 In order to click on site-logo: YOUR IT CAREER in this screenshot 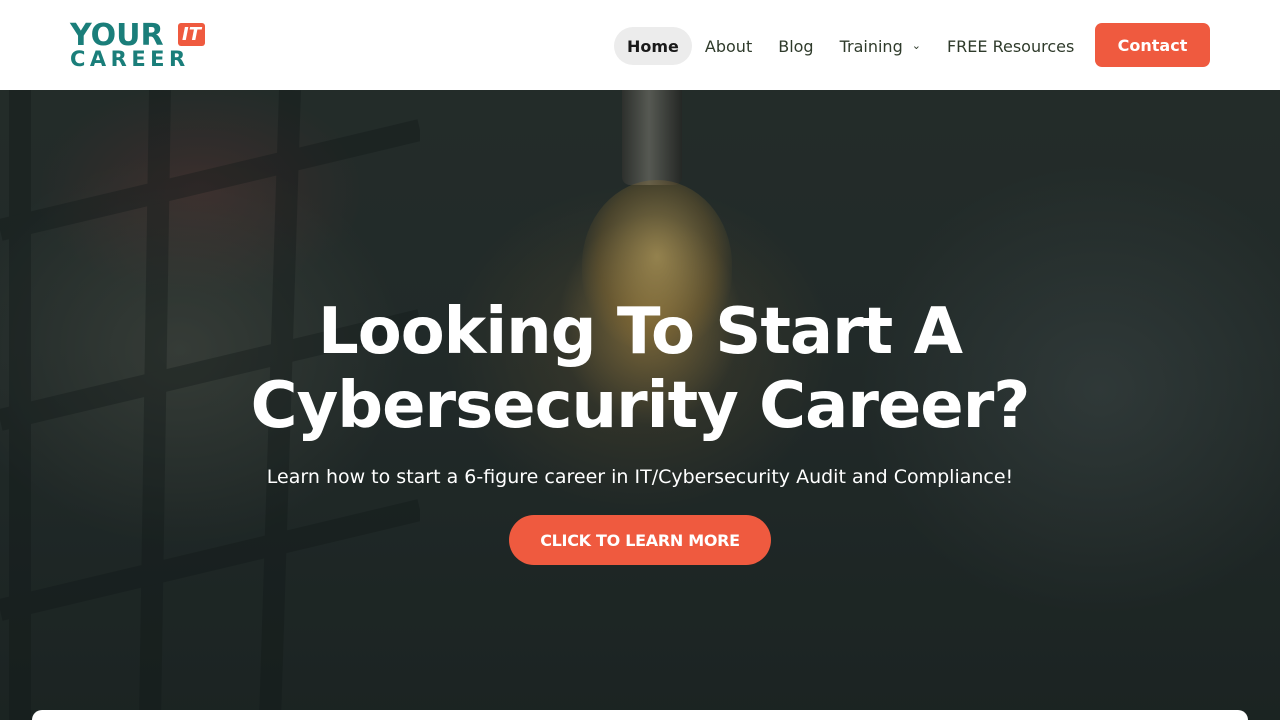, I will do `click(140, 45)`.